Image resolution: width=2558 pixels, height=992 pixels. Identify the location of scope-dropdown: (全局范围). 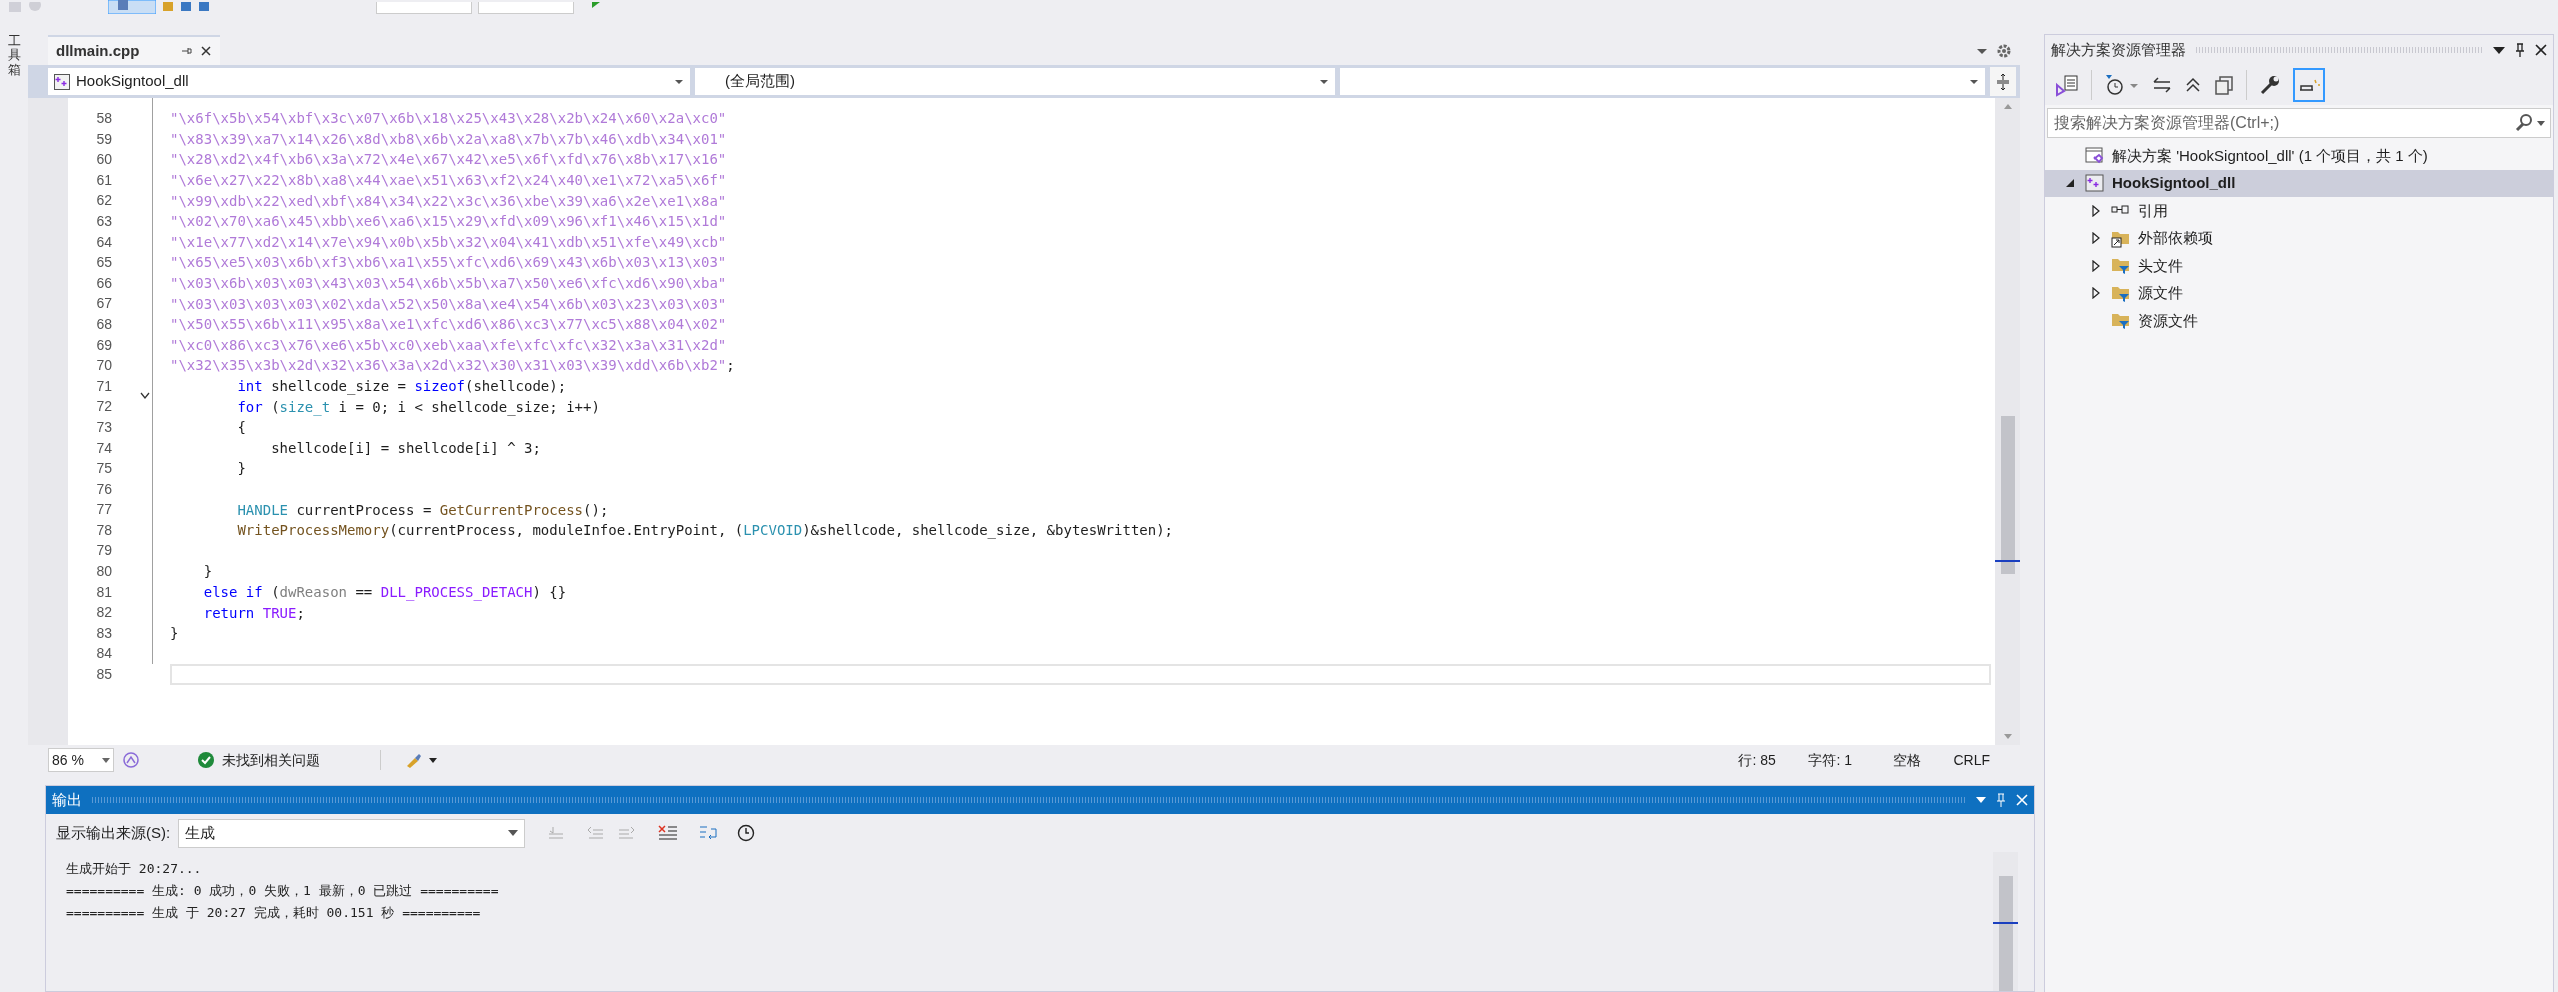
(1015, 81).